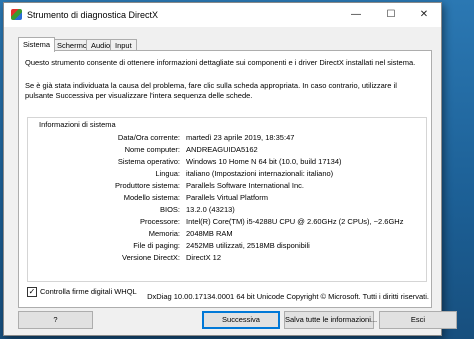  Describe the element at coordinates (356, 15) in the screenshot. I see `minimize-button: —` at that location.